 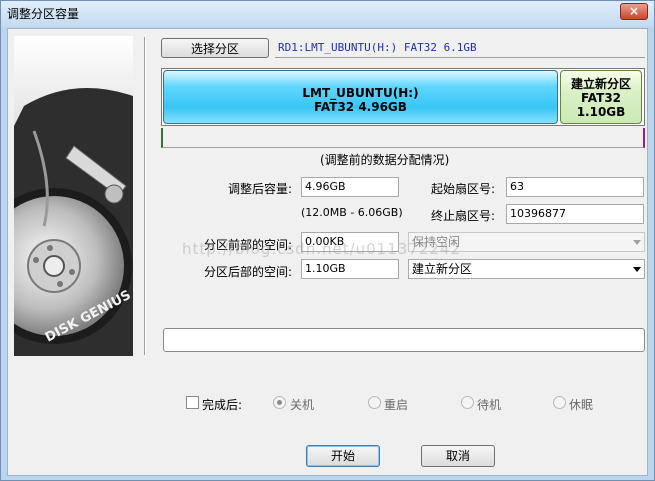 I want to click on hard-drive-illustration: DISK GENIUS, so click(x=73, y=196).